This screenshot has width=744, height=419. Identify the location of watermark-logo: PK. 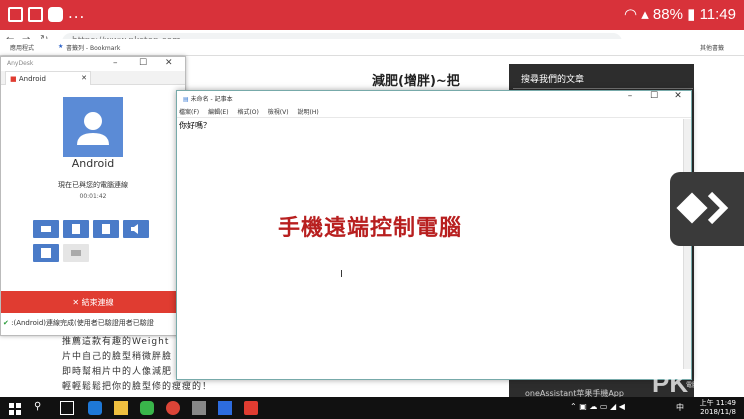
(670, 383).